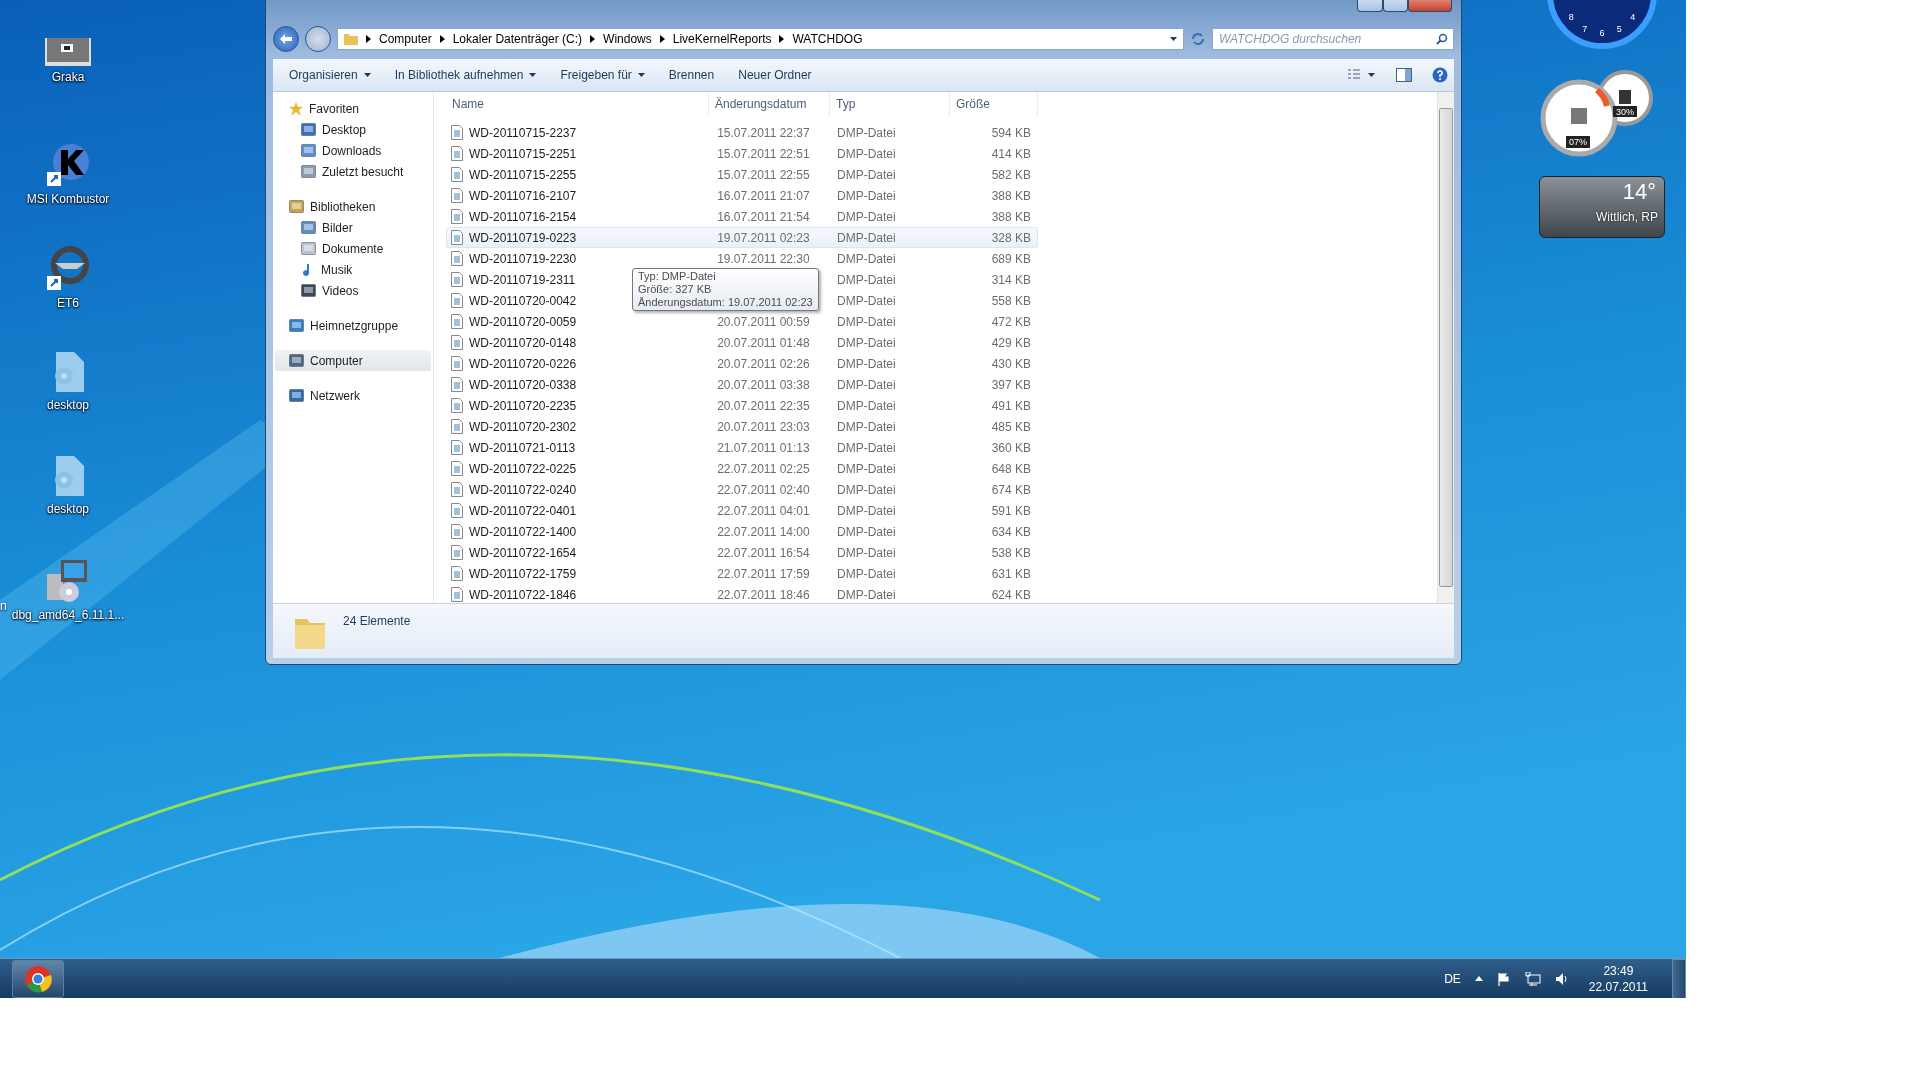  Describe the element at coordinates (523, 468) in the screenshot. I see `file-name: WD-20110722-0225` at that location.